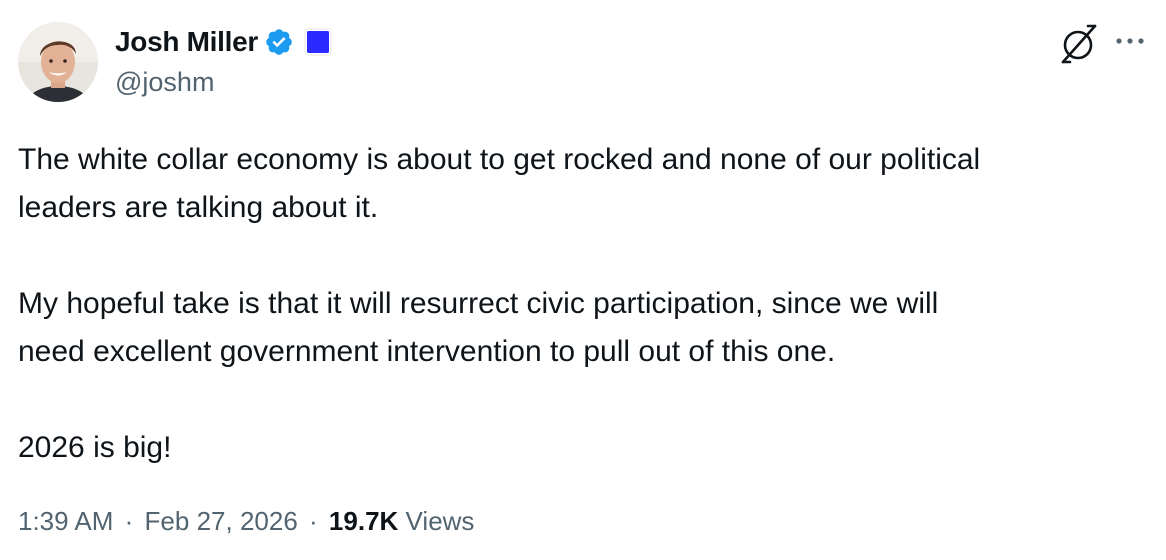  I want to click on display-name: Josh Miller, so click(186, 42).